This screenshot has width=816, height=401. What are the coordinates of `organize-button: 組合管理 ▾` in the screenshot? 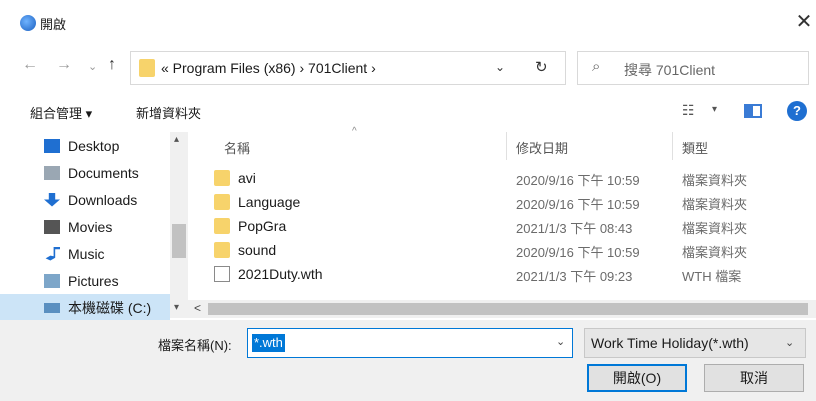 It's located at (61, 112).